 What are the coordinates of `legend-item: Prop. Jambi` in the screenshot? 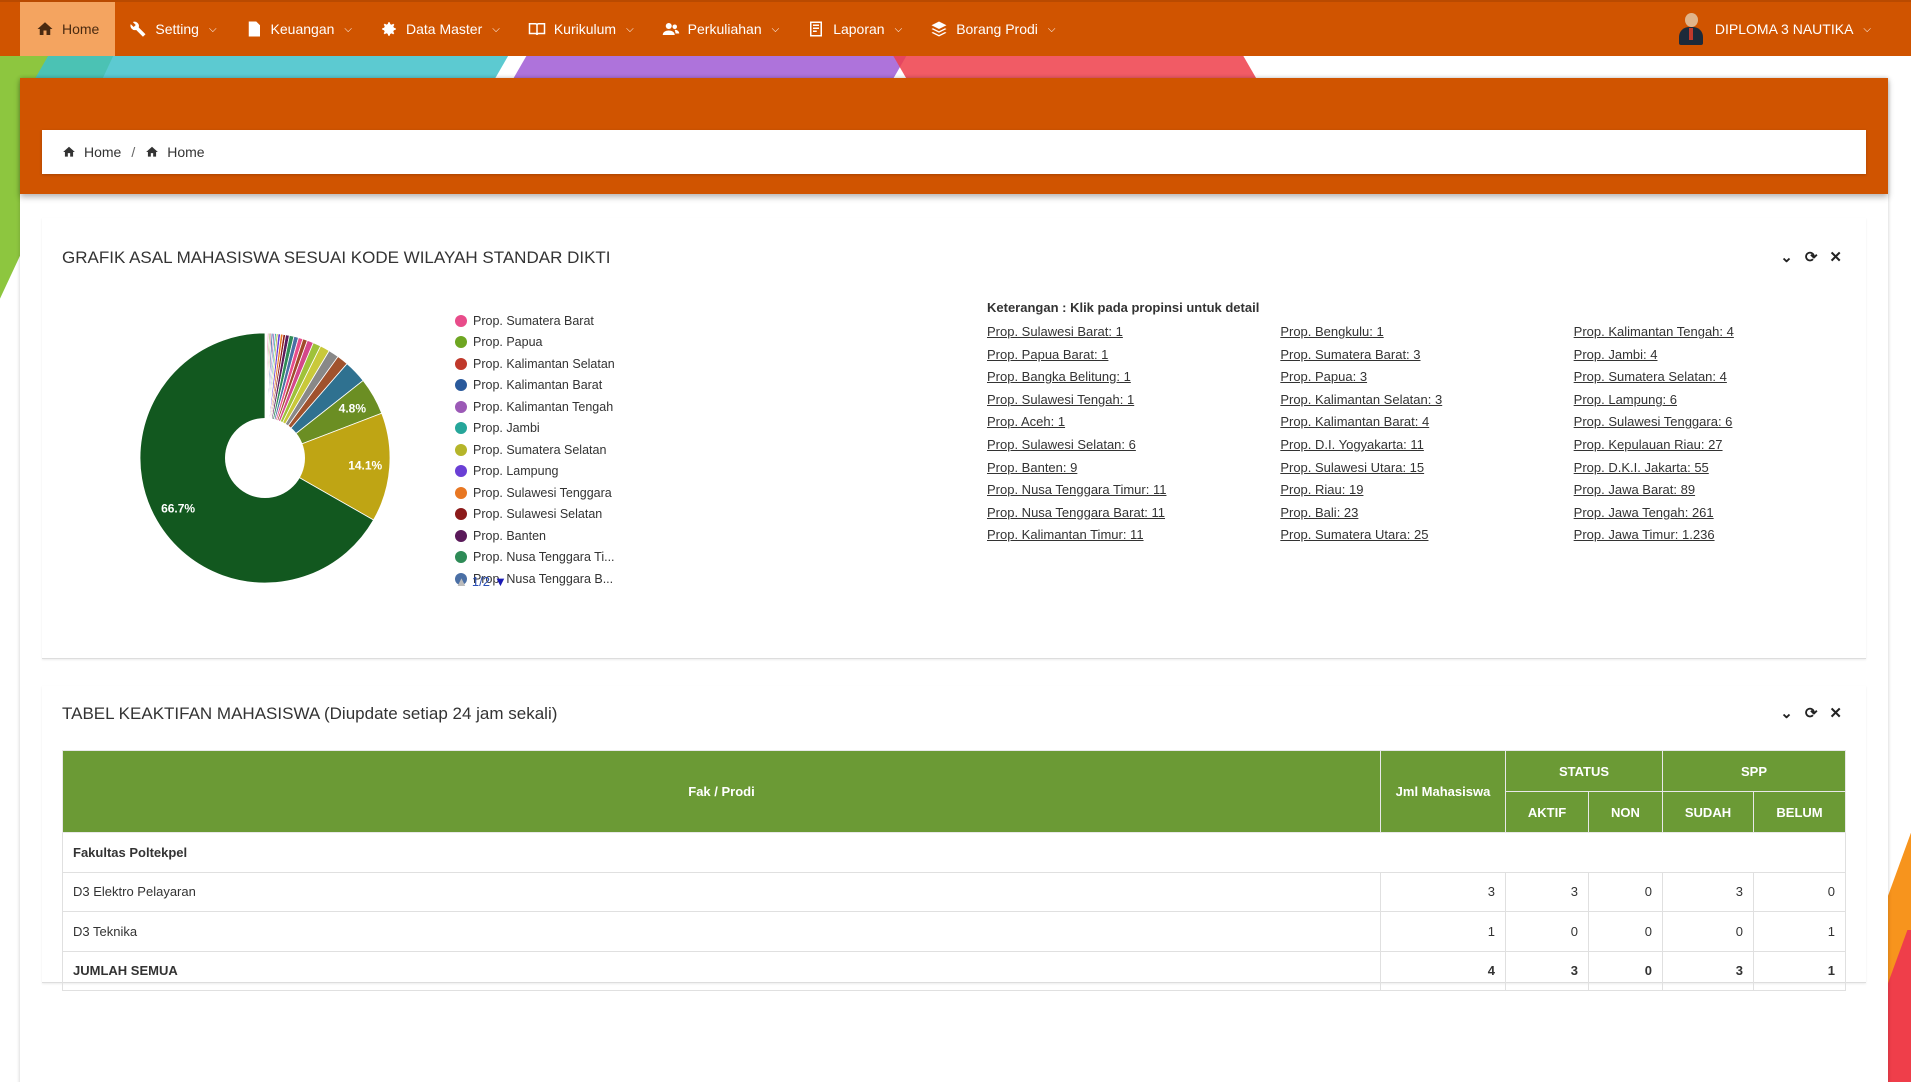 It's located at (535, 429).